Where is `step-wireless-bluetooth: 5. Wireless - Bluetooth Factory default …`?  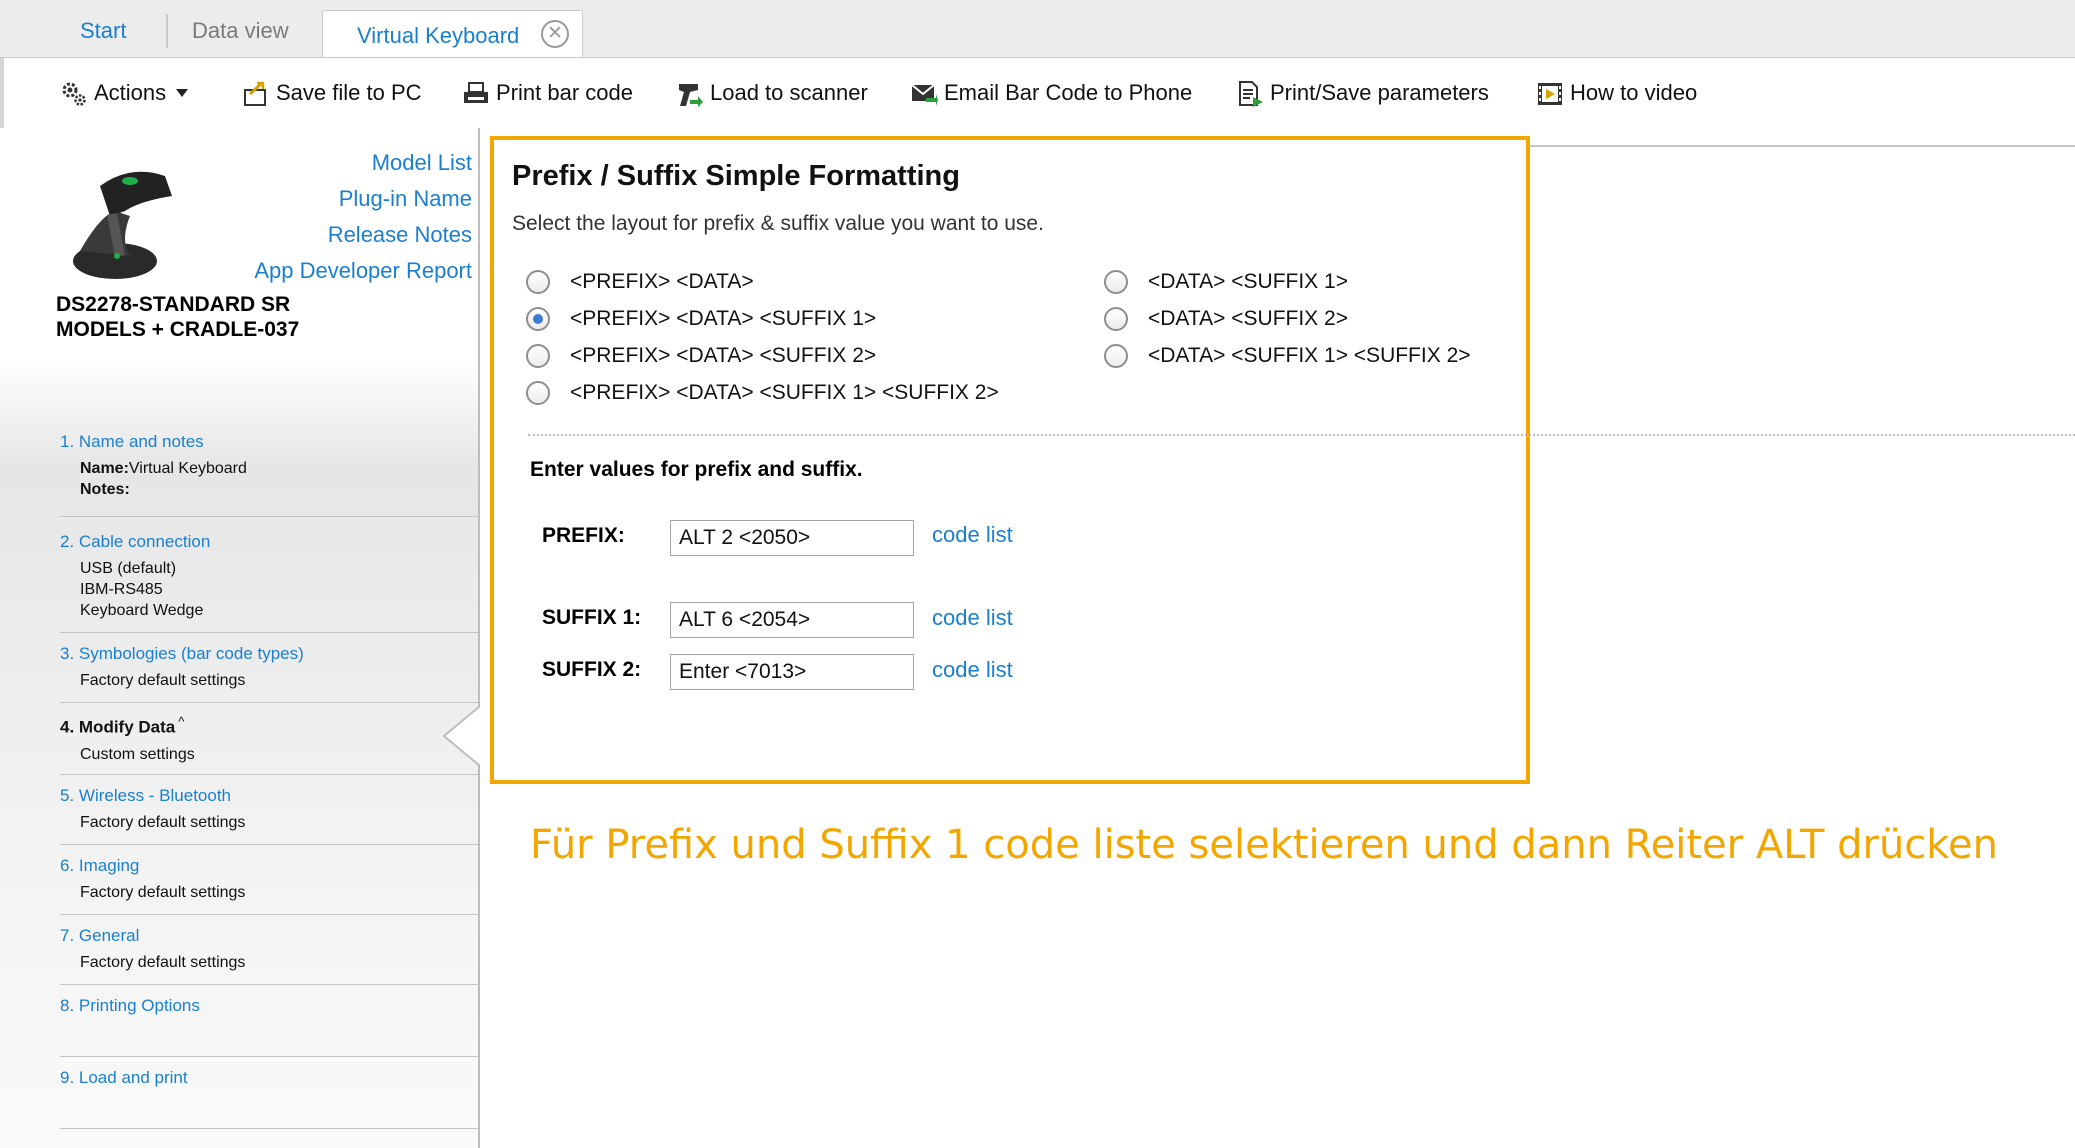 step-wireless-bluetooth: 5. Wireless - Bluetooth Factory default … is located at coordinates (269, 809).